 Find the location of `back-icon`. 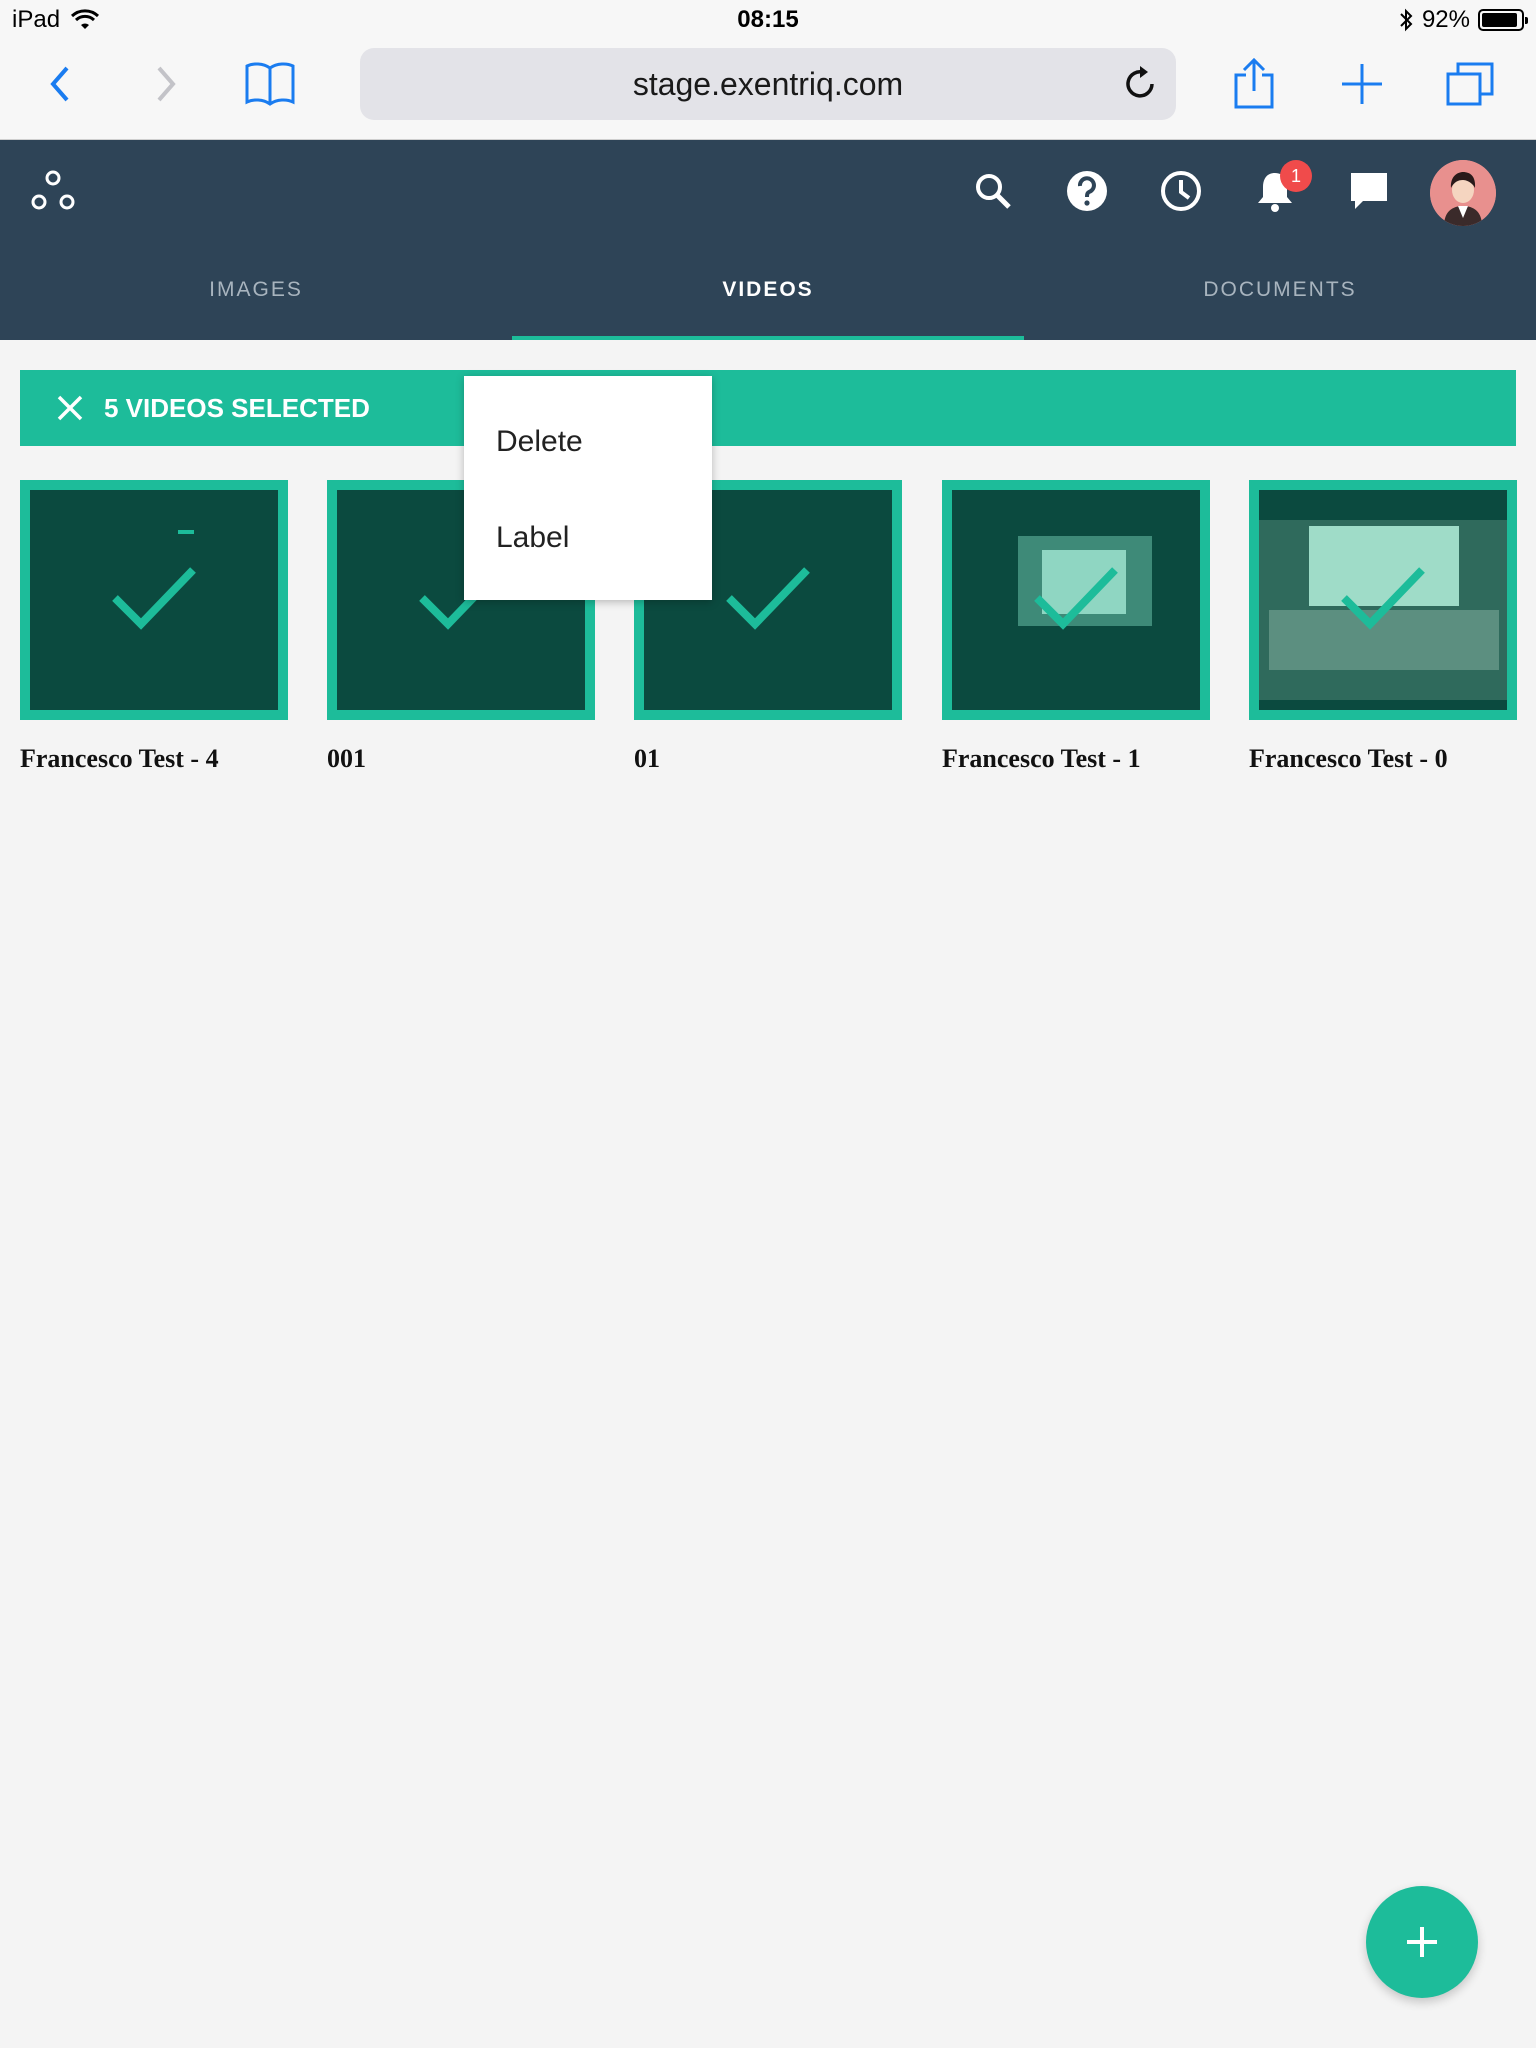

back-icon is located at coordinates (60, 84).